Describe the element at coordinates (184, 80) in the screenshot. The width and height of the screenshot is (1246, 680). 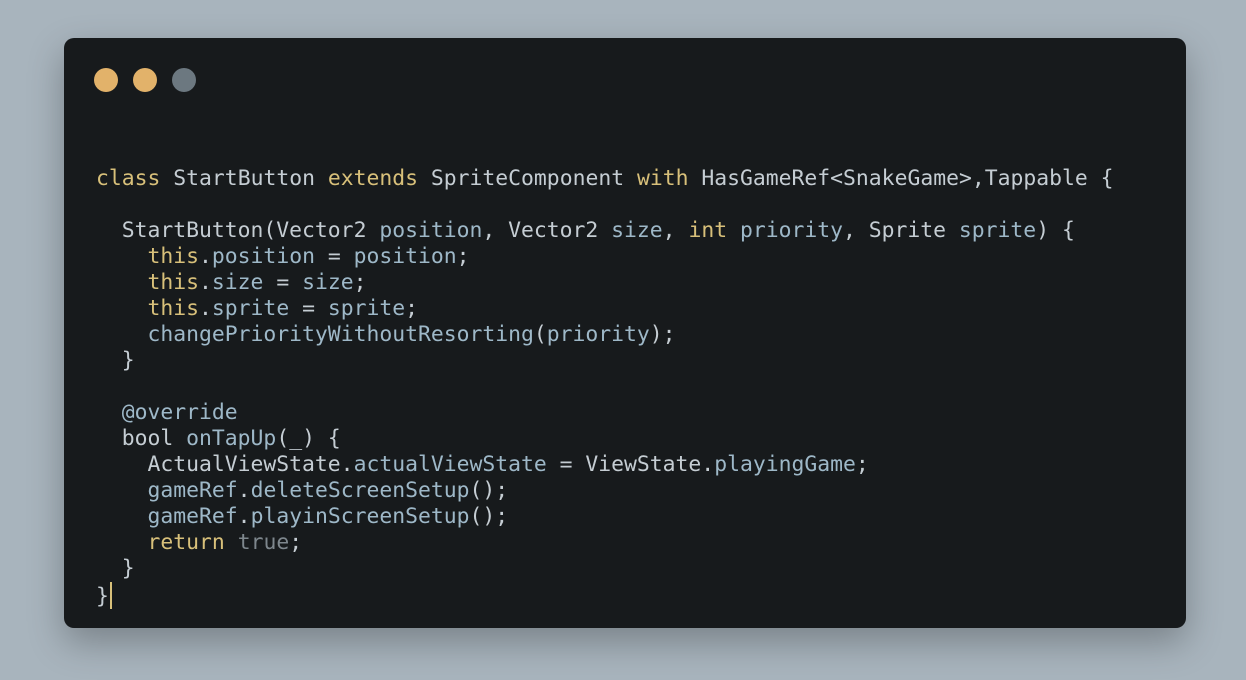
I see `zoom-dot-icon` at that location.